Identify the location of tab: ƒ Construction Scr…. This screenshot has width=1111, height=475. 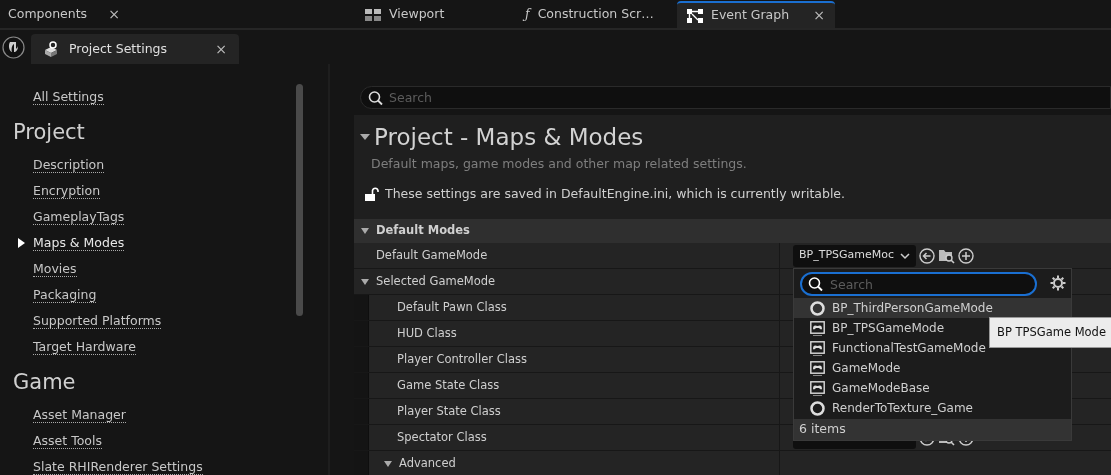
(592, 14).